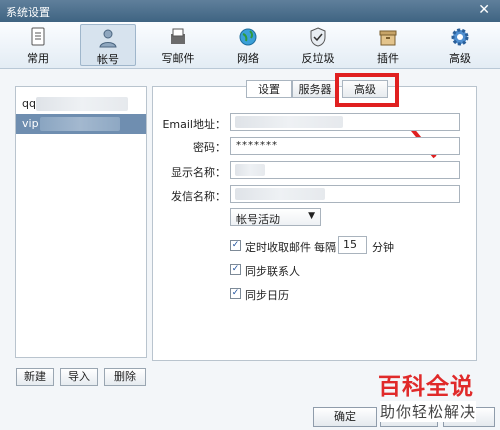 This screenshot has width=500, height=430. What do you see at coordinates (28, 12) in the screenshot?
I see `window-title: 系统设置` at bounding box center [28, 12].